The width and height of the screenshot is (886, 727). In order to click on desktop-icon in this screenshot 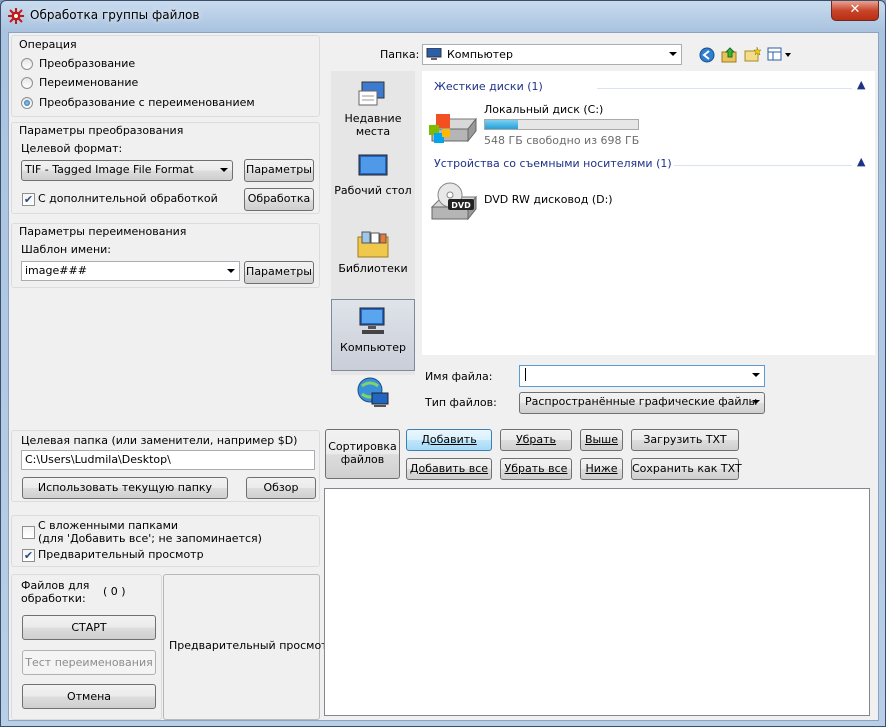, I will do `click(373, 165)`.